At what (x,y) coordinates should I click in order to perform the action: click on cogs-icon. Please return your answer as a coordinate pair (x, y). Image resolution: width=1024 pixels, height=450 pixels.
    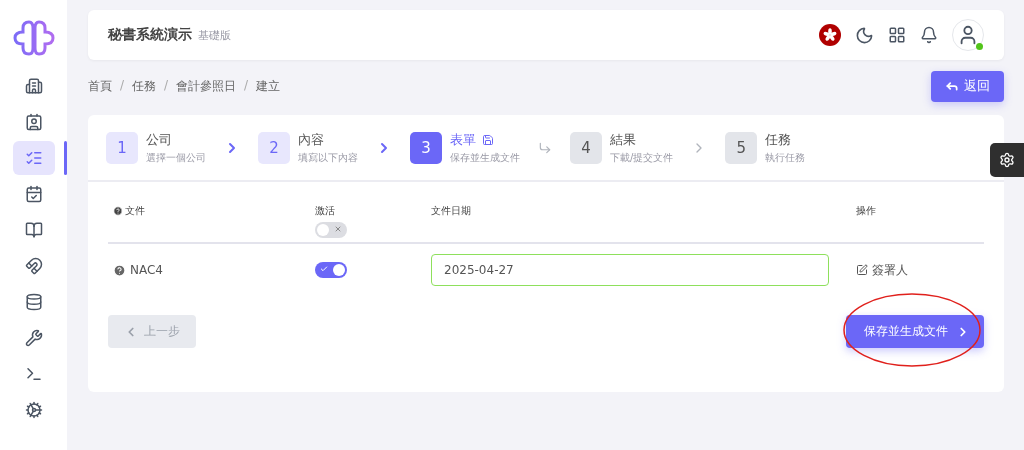
    Looking at the image, I should click on (33, 410).